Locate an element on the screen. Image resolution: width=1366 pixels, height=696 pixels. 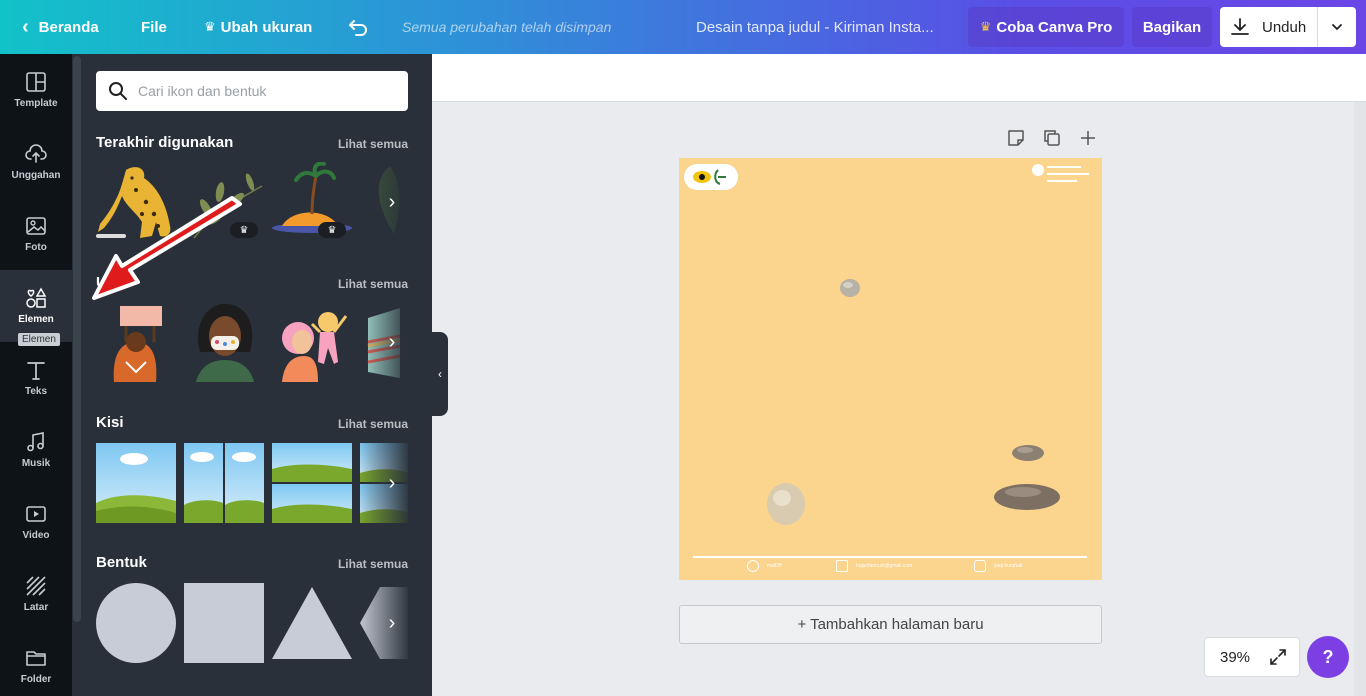
contact-dot-icon is located at coordinates (1038, 170).